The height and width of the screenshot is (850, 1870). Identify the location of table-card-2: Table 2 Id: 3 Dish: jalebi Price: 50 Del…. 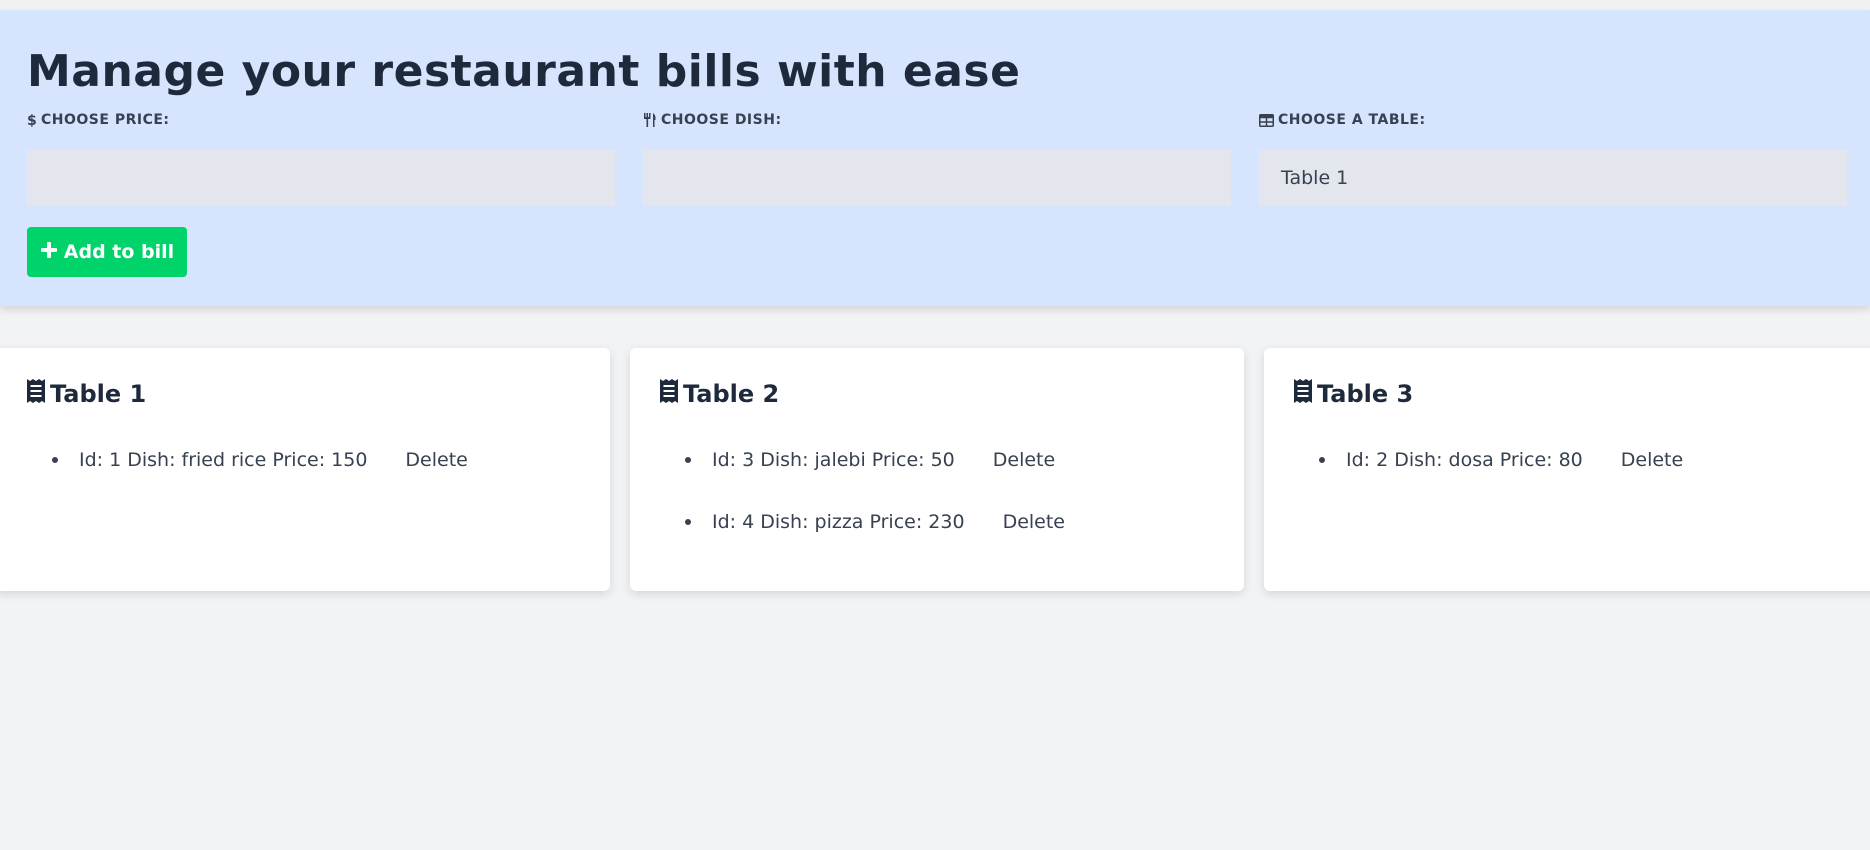
(937, 469).